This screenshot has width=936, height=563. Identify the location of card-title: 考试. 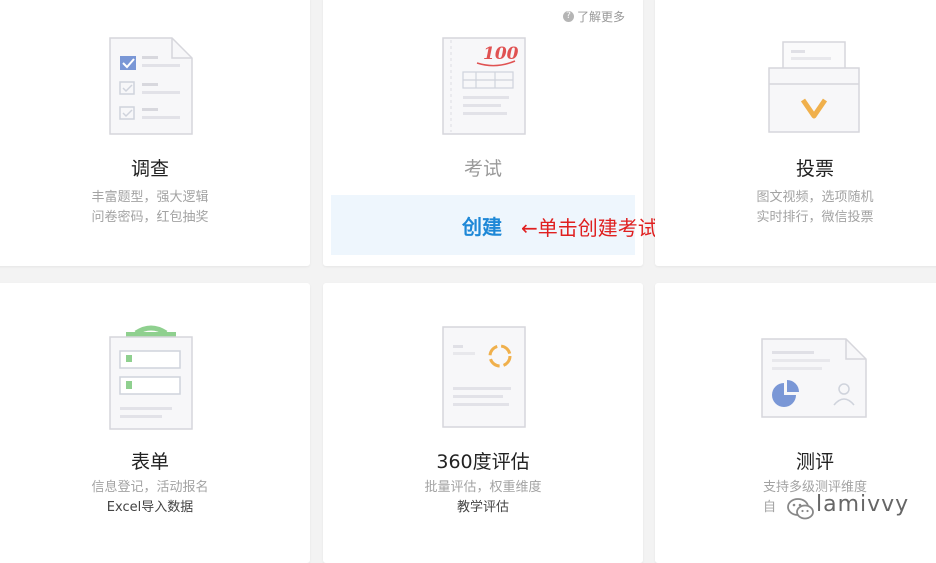
(482, 169).